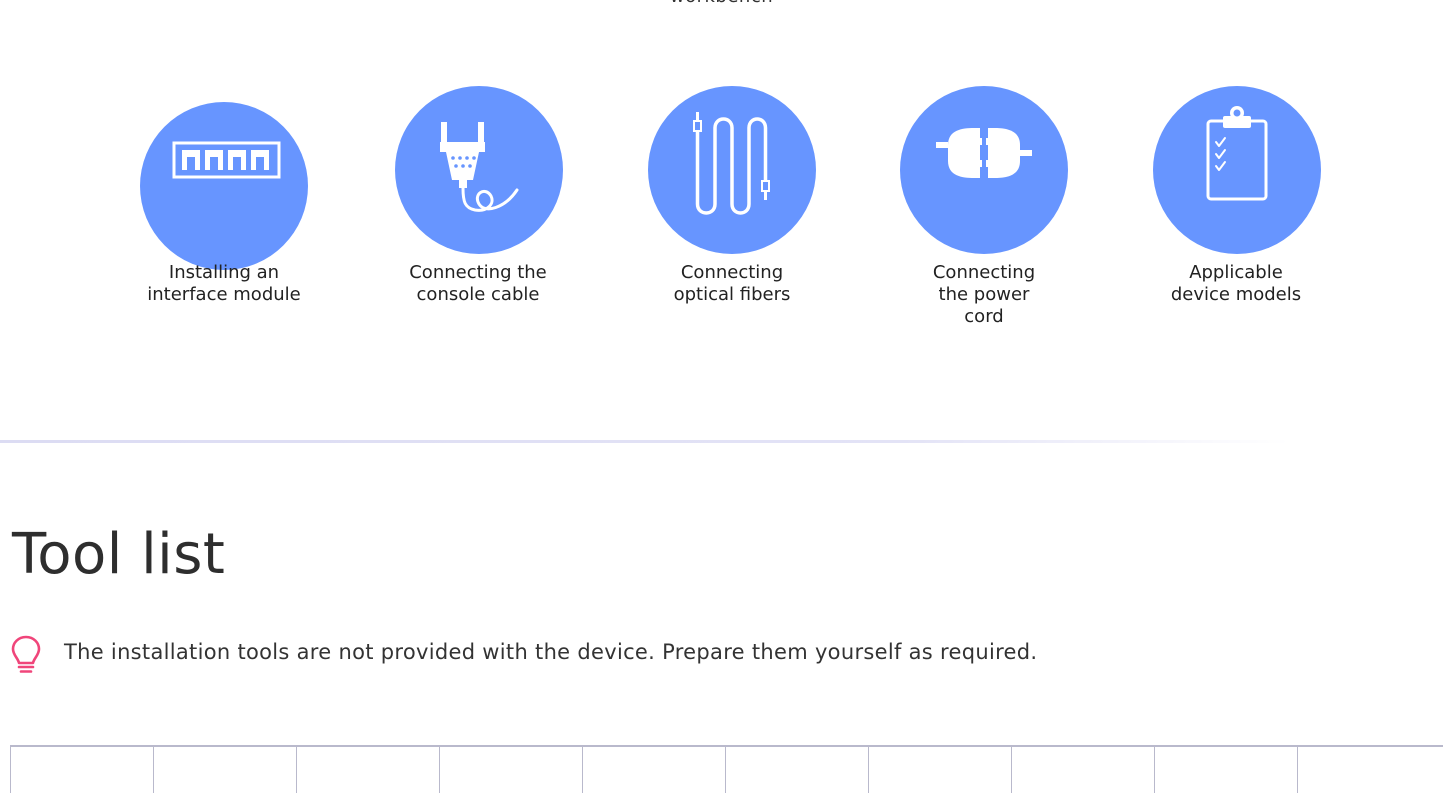  What do you see at coordinates (645, 441) in the screenshot?
I see `section-divider` at bounding box center [645, 441].